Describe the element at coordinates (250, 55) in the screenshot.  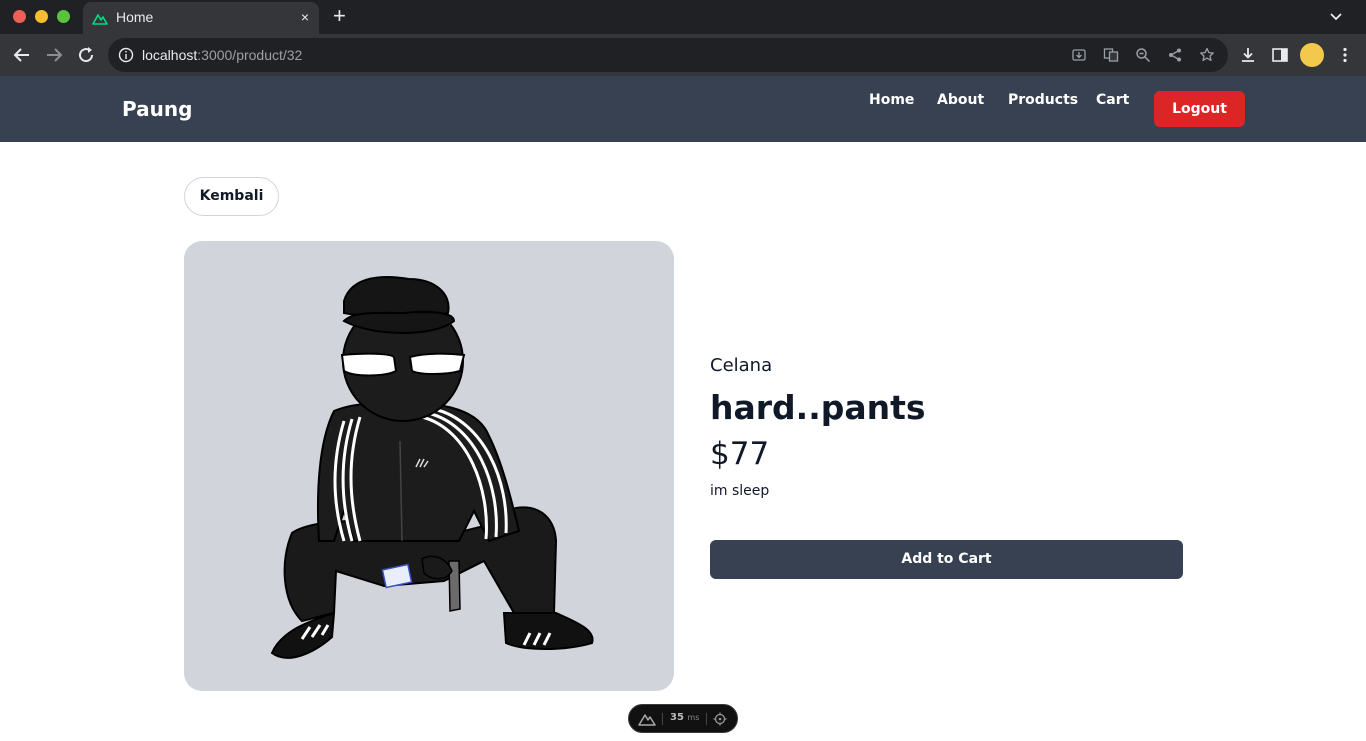
I see `url-path: :3000/product/32` at that location.